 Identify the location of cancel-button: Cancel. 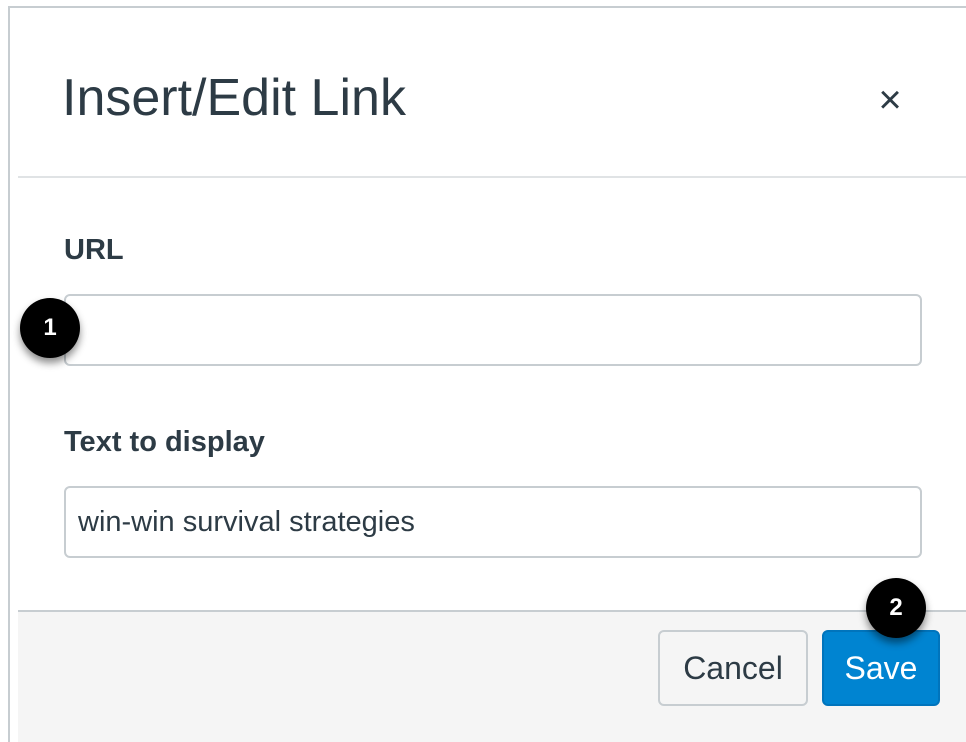
(733, 668).